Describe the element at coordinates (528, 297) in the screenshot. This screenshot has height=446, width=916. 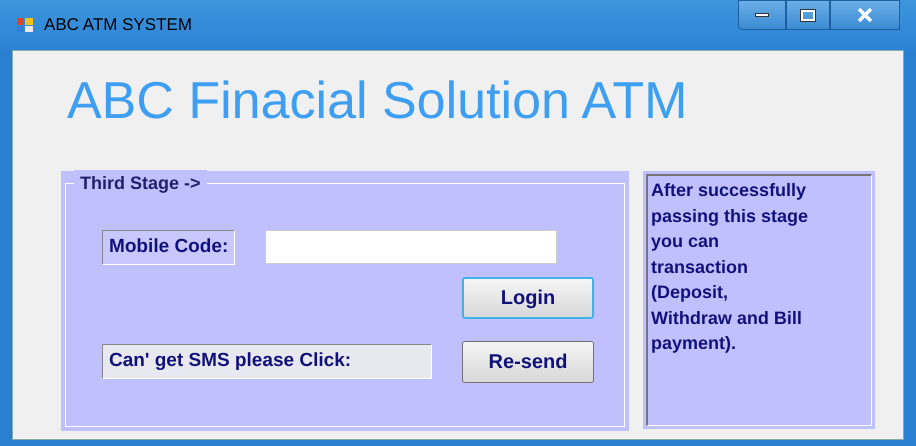
I see `login-button: Login` at that location.